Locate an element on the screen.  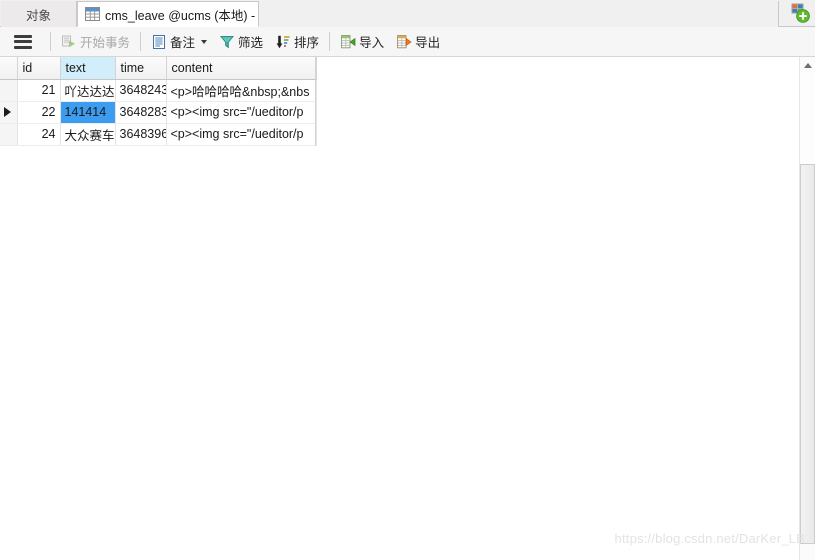
tab-bar: 对象 cms_leave @ucms (本地) - 表 is located at coordinates (407, 13).